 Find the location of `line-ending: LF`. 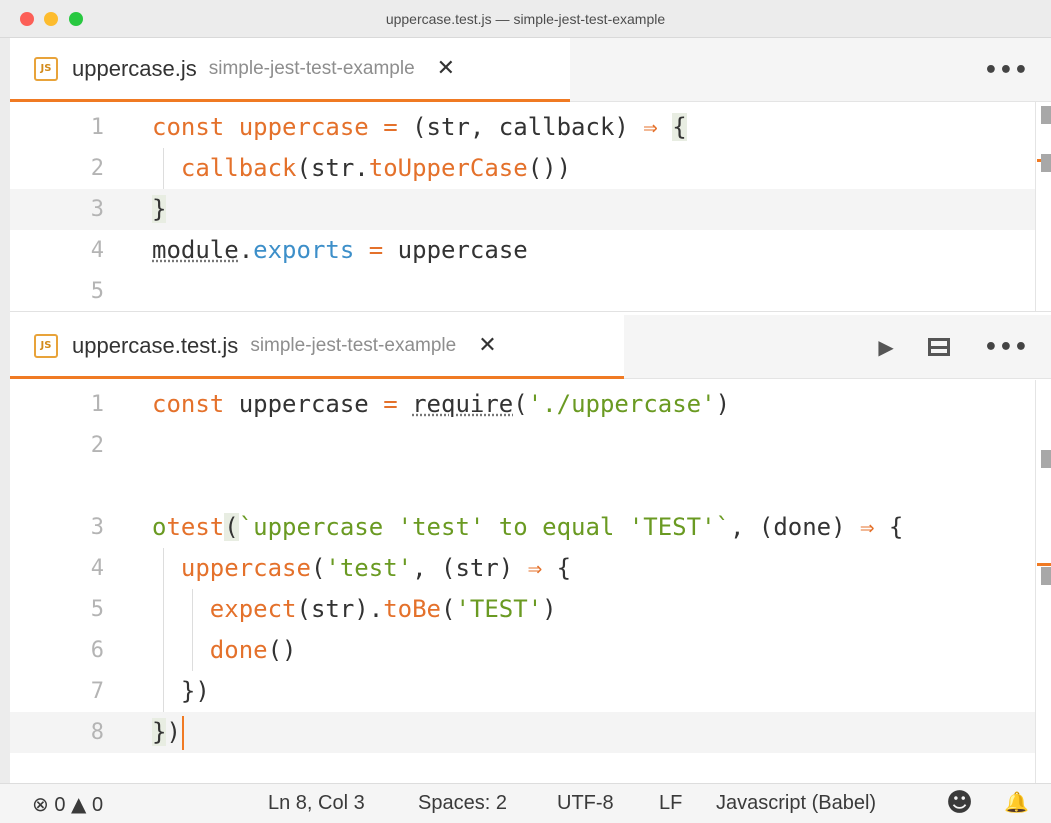

line-ending: LF is located at coordinates (670, 803).